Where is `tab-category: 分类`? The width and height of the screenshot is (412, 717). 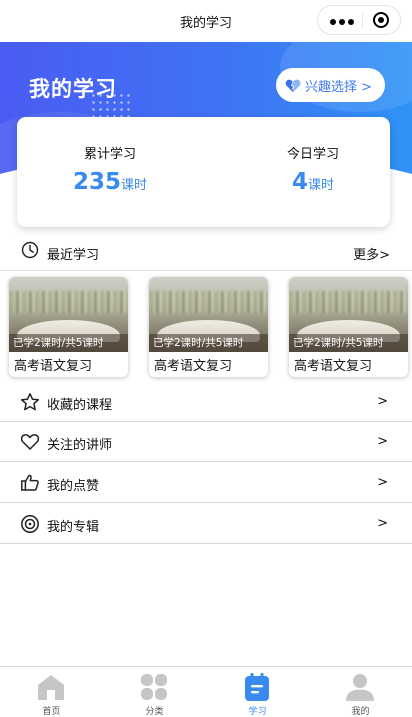
tab-category: 分类 is located at coordinates (154, 693).